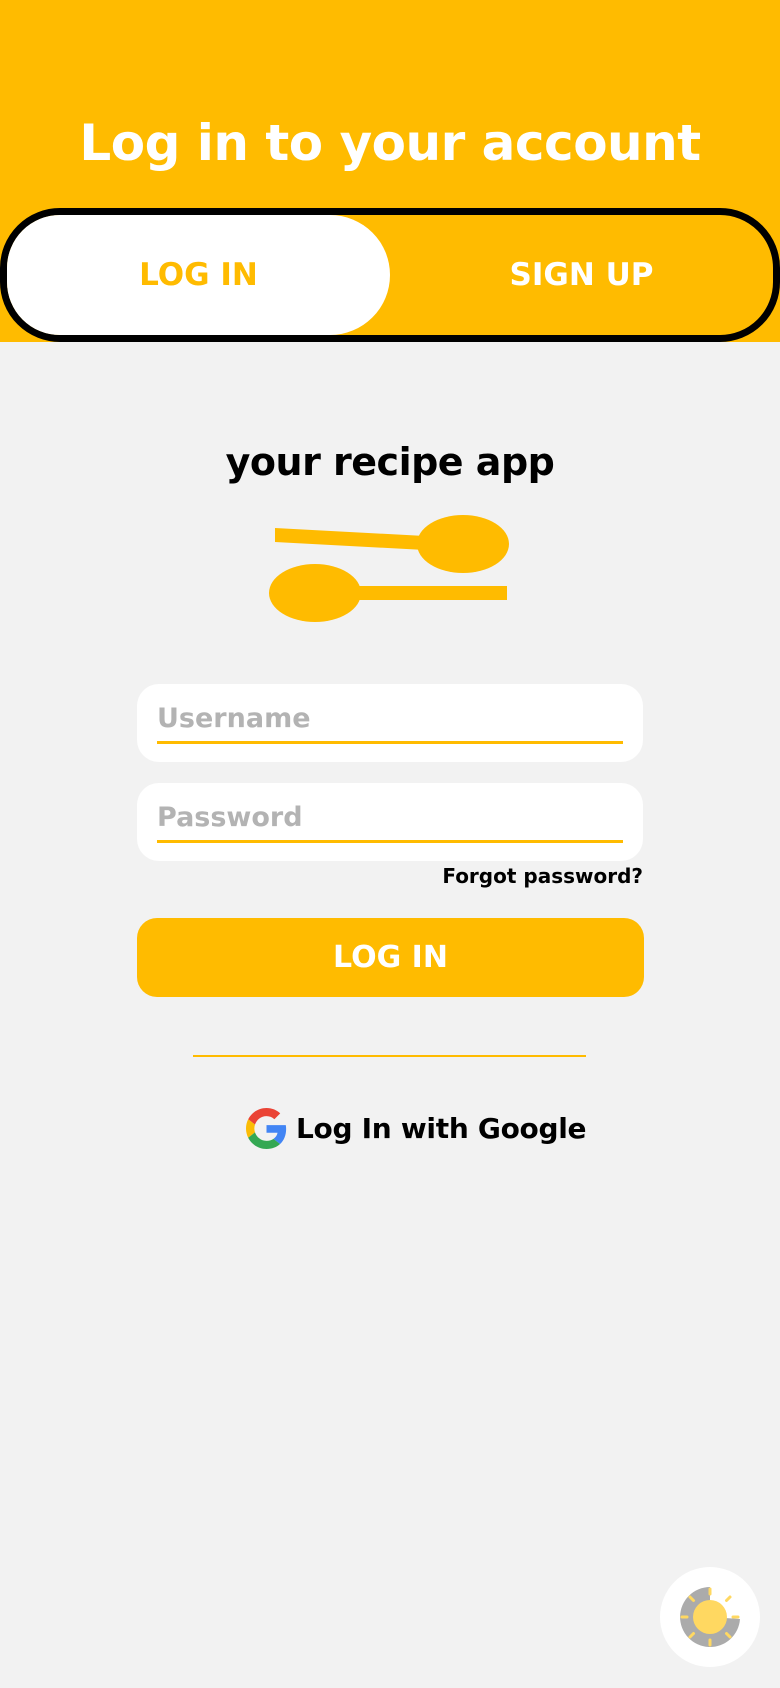  Describe the element at coordinates (390, 720) in the screenshot. I see `username-input` at that location.